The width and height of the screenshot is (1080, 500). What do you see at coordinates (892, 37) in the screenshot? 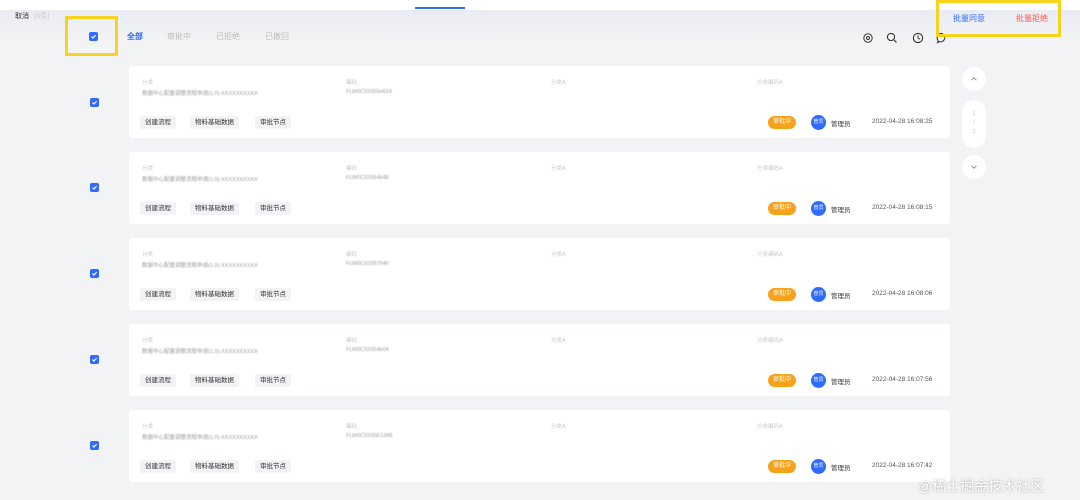
I see `search-icon` at bounding box center [892, 37].